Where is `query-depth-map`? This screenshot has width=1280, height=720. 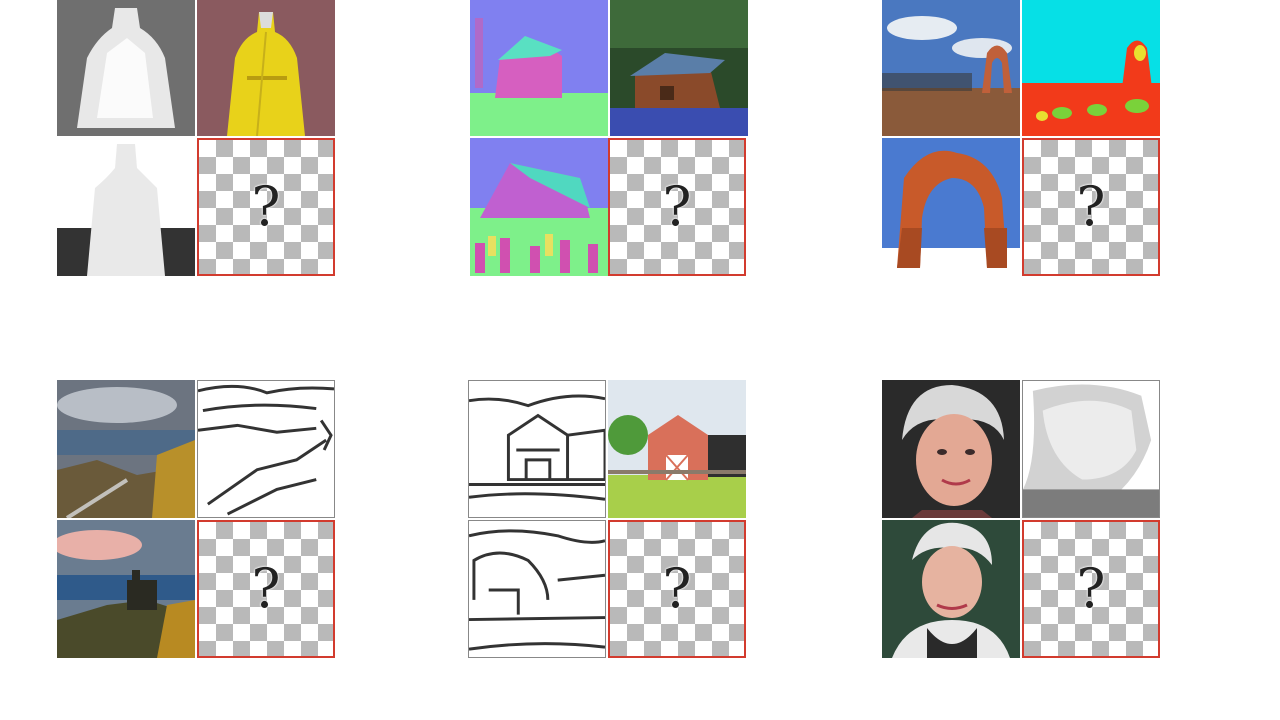
query-depth-map is located at coordinates (126, 207).